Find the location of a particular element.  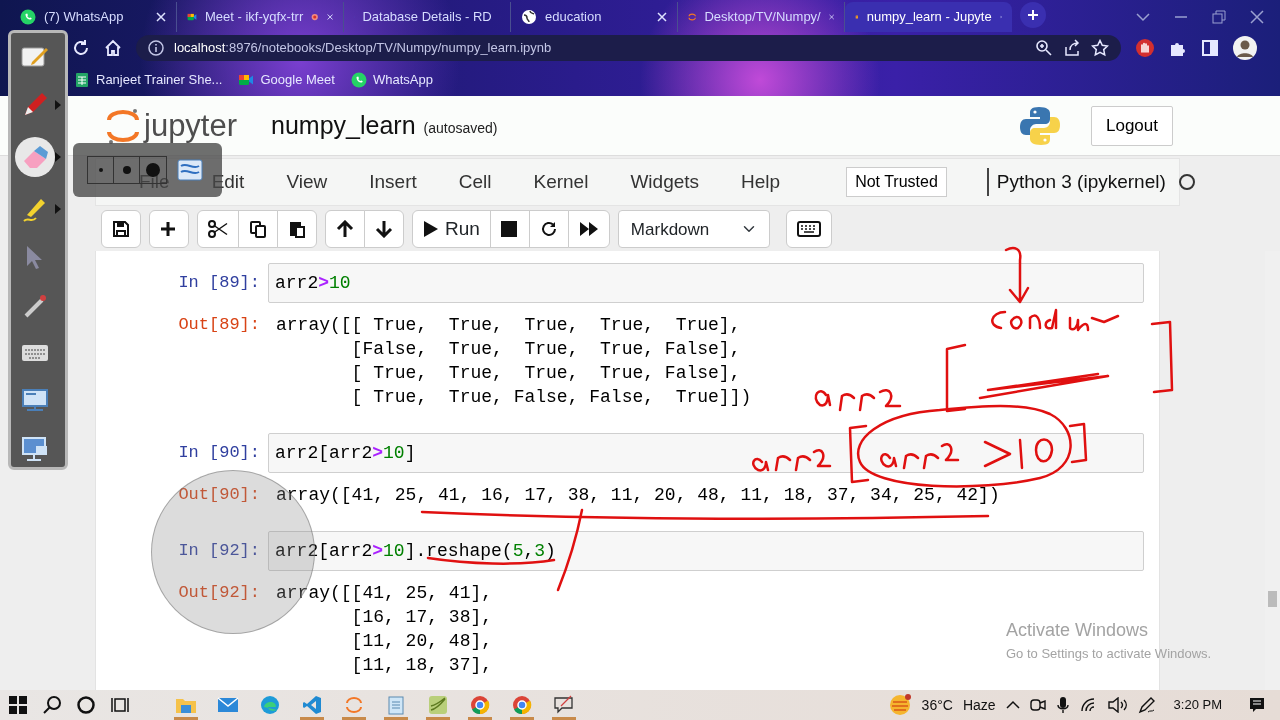

fast-forward-icon is located at coordinates (588, 229).